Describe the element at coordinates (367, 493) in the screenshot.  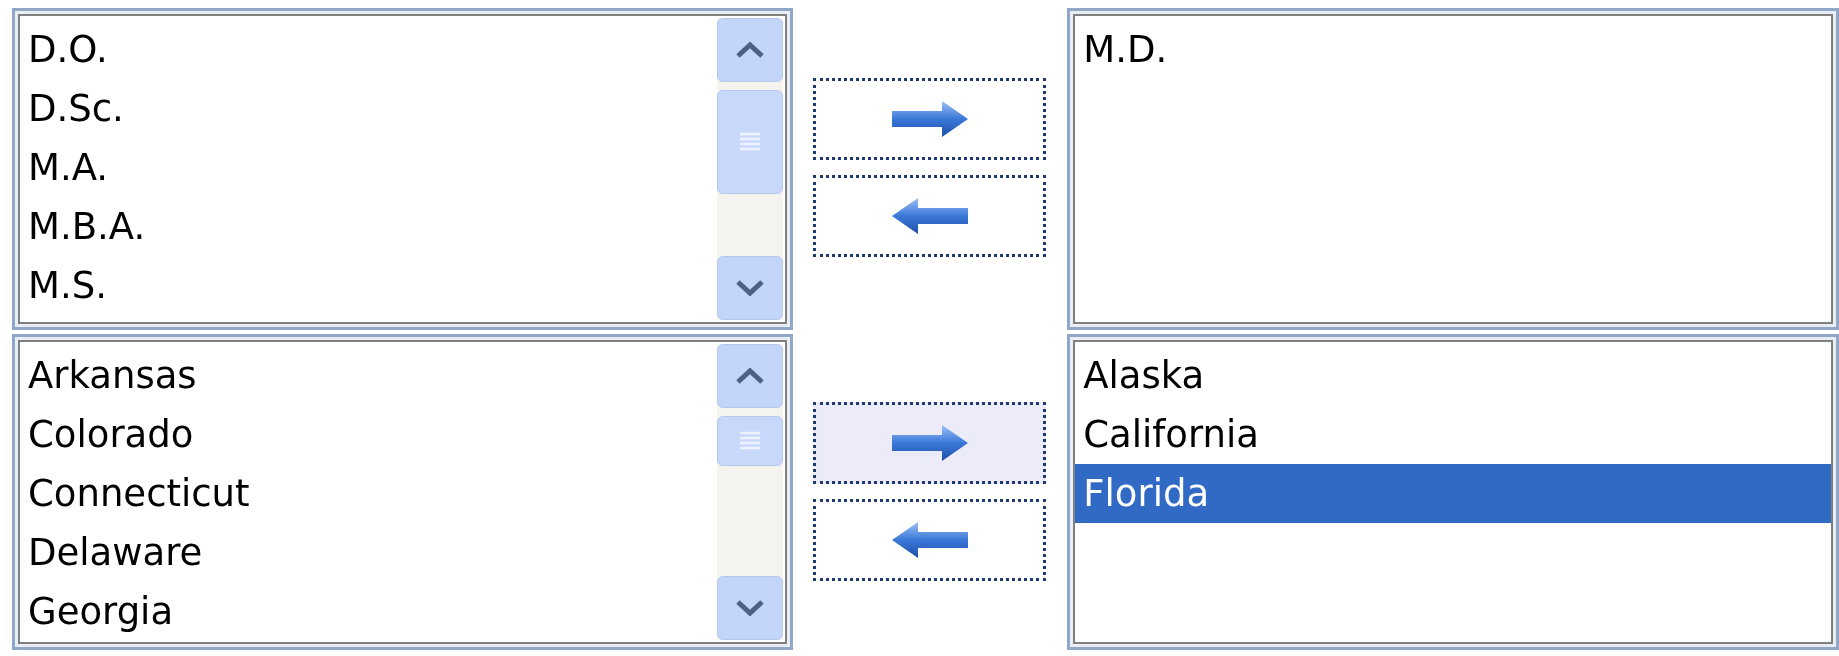
I see `list-item: Connecticut` at that location.